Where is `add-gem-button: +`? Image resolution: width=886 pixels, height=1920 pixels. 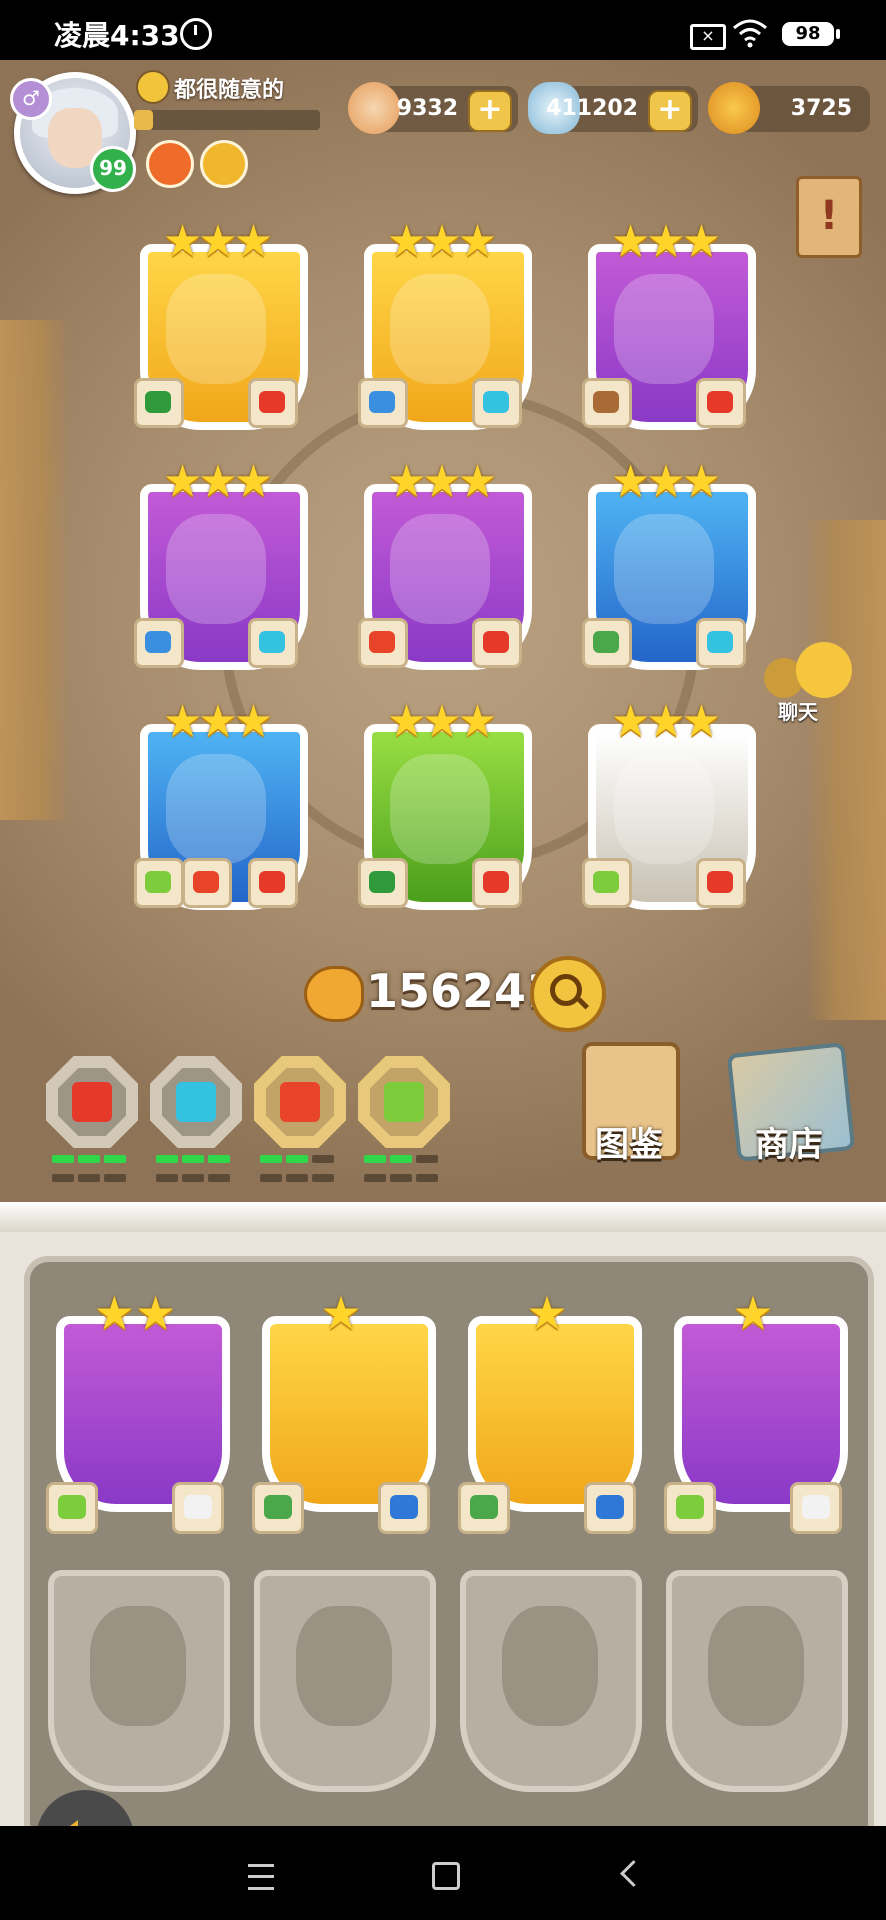 add-gem-button: + is located at coordinates (670, 111).